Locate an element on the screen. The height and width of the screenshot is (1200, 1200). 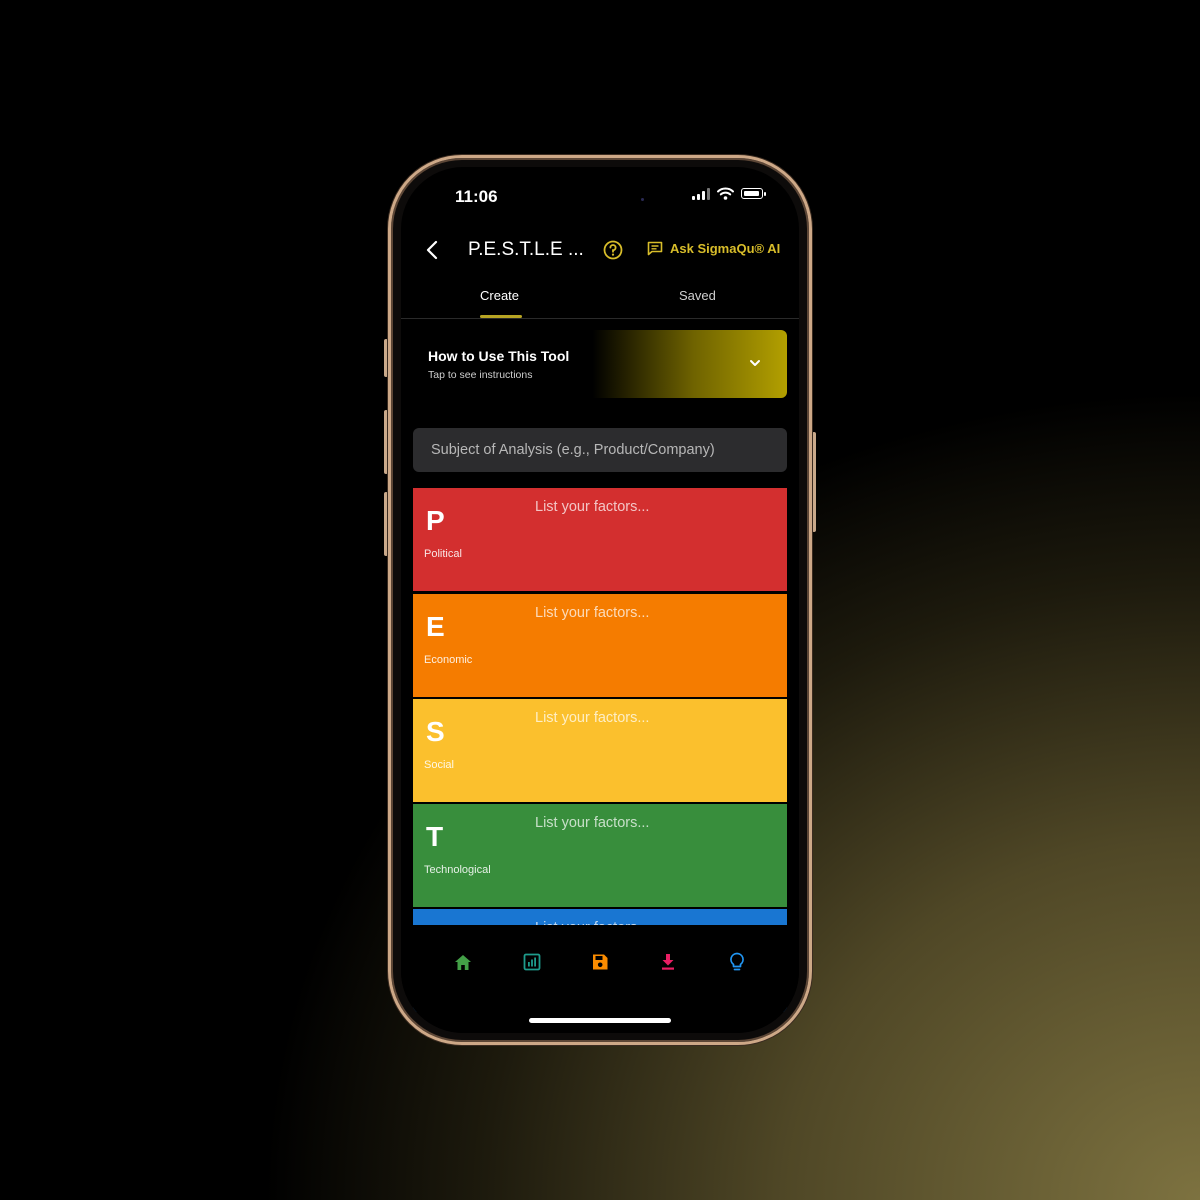
status-time: 11:06 is located at coordinates (476, 196).